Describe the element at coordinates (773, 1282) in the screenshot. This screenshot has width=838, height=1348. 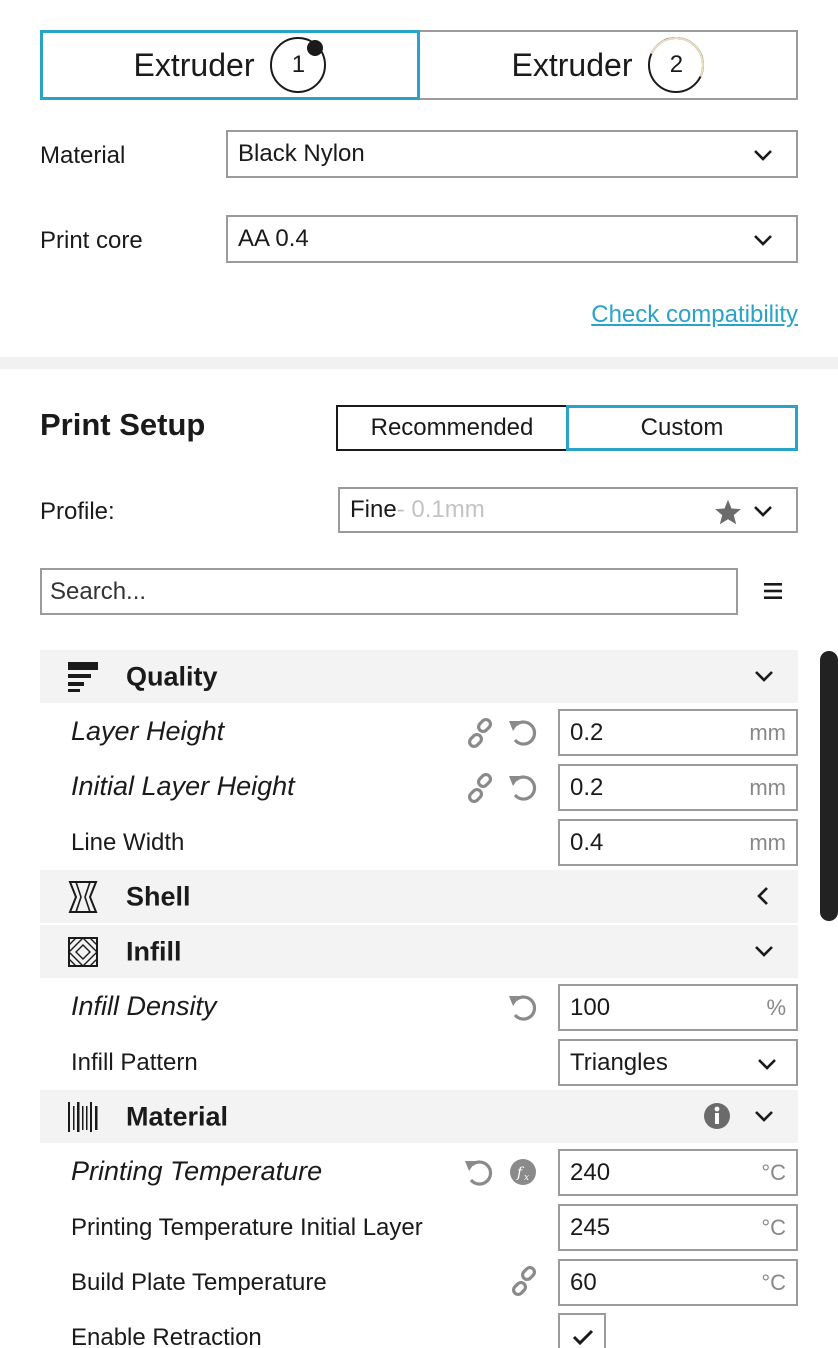
I see `build-plate-temperature-unit: °C` at that location.